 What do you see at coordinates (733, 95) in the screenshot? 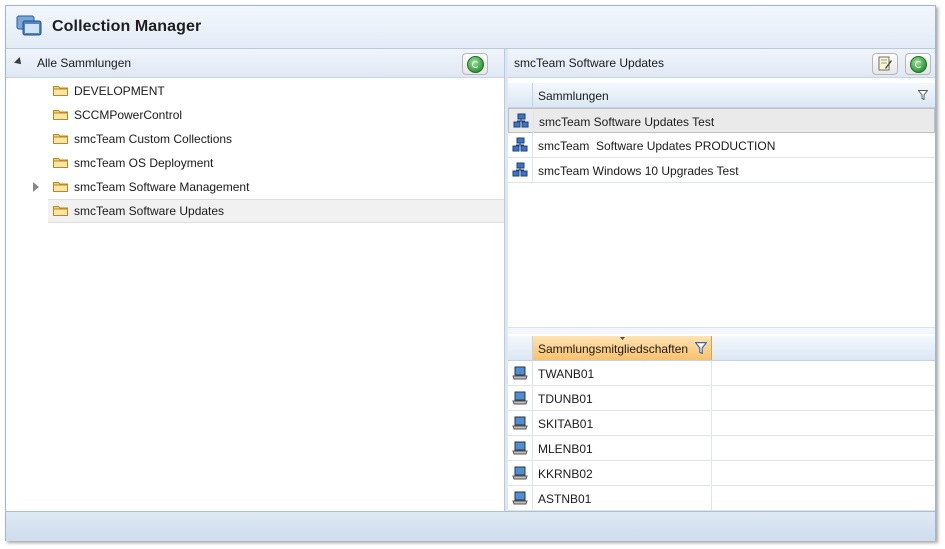
I see `column-header-sammlungen: Sammlungen` at bounding box center [733, 95].